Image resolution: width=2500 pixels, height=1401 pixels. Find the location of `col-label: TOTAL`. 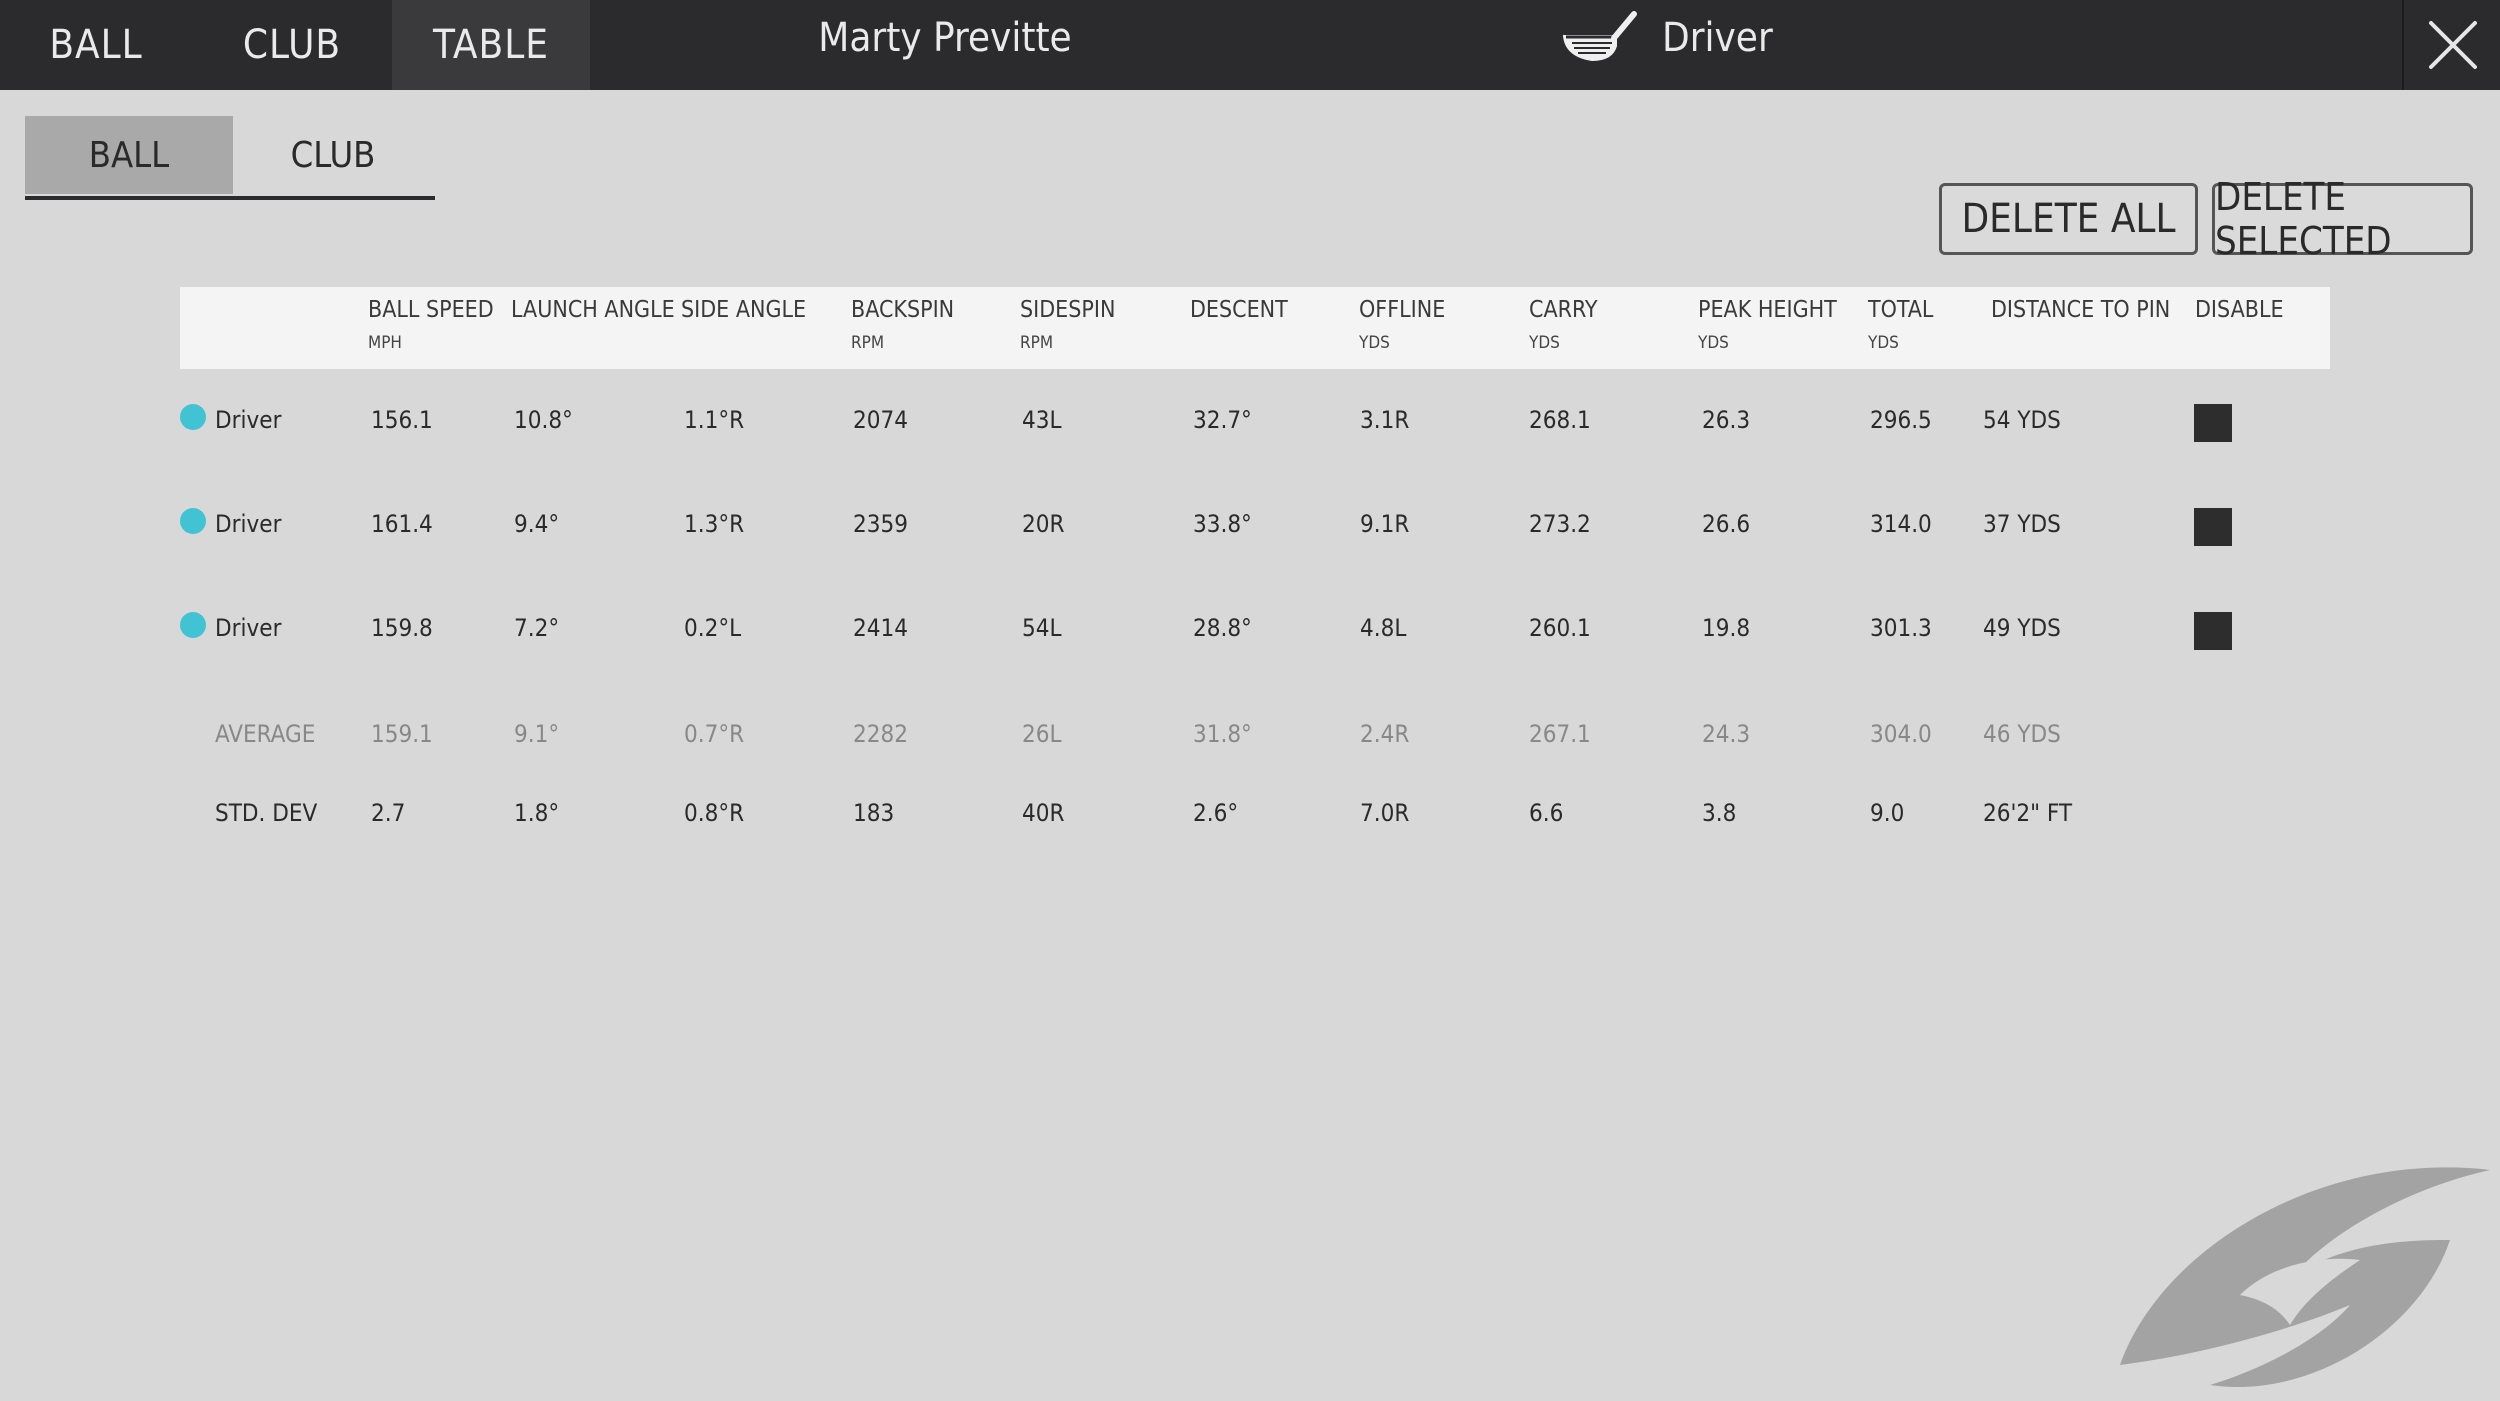

col-label: TOTAL is located at coordinates (1901, 310).